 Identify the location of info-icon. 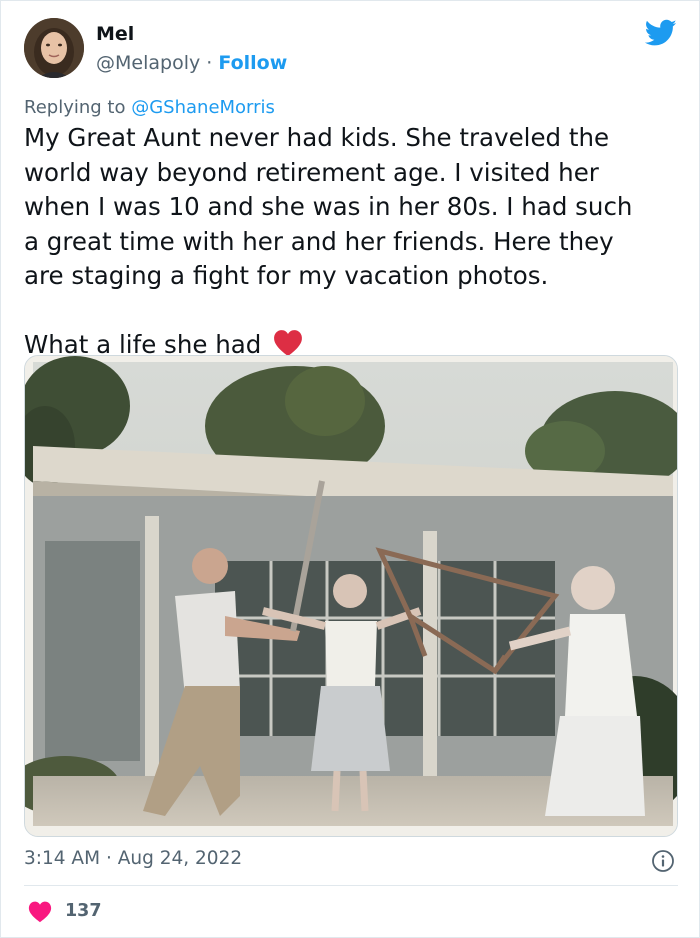
(663, 861).